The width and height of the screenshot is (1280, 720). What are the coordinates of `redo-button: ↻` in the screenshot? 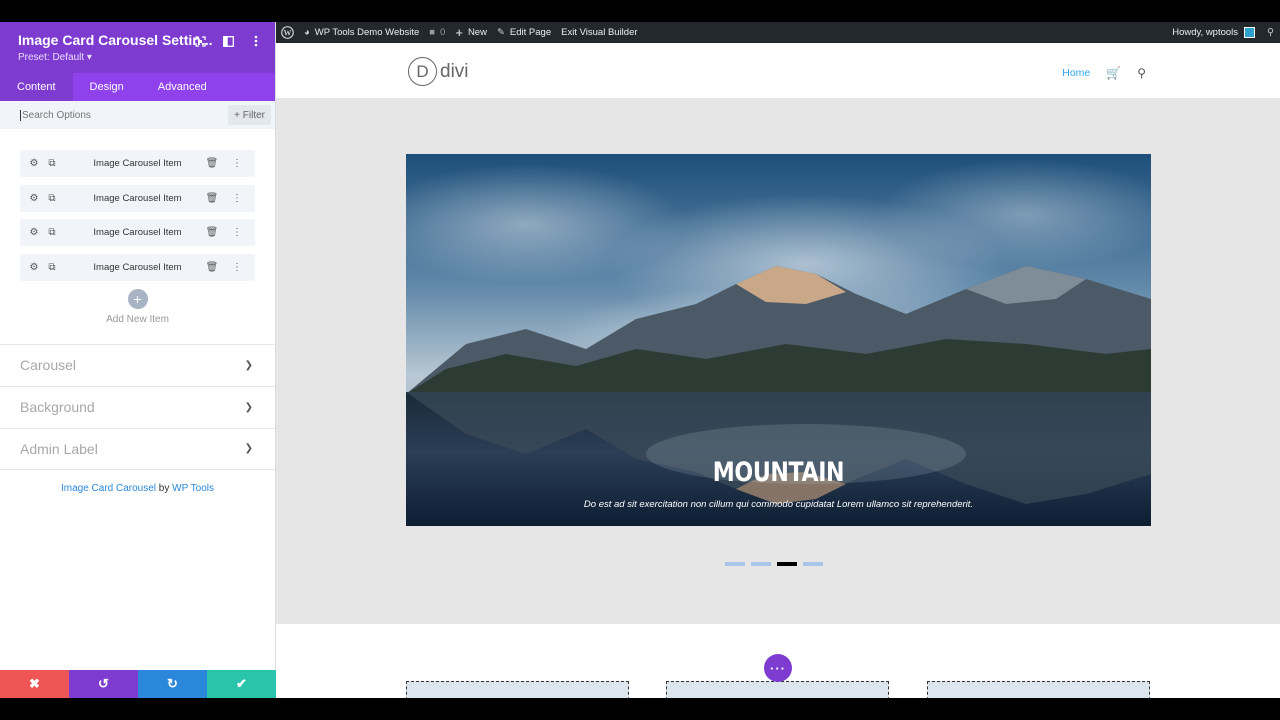 It's located at (172, 684).